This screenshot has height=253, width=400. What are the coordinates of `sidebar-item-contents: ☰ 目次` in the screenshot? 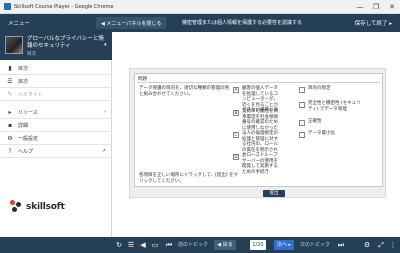 It's located at (56, 81).